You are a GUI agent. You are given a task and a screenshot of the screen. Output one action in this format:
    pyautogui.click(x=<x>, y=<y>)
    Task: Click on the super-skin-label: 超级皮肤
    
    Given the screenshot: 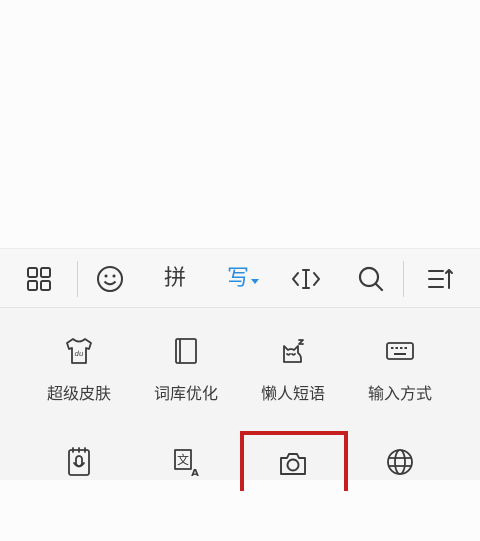 What is the action you would take?
    pyautogui.click(x=78, y=393)
    